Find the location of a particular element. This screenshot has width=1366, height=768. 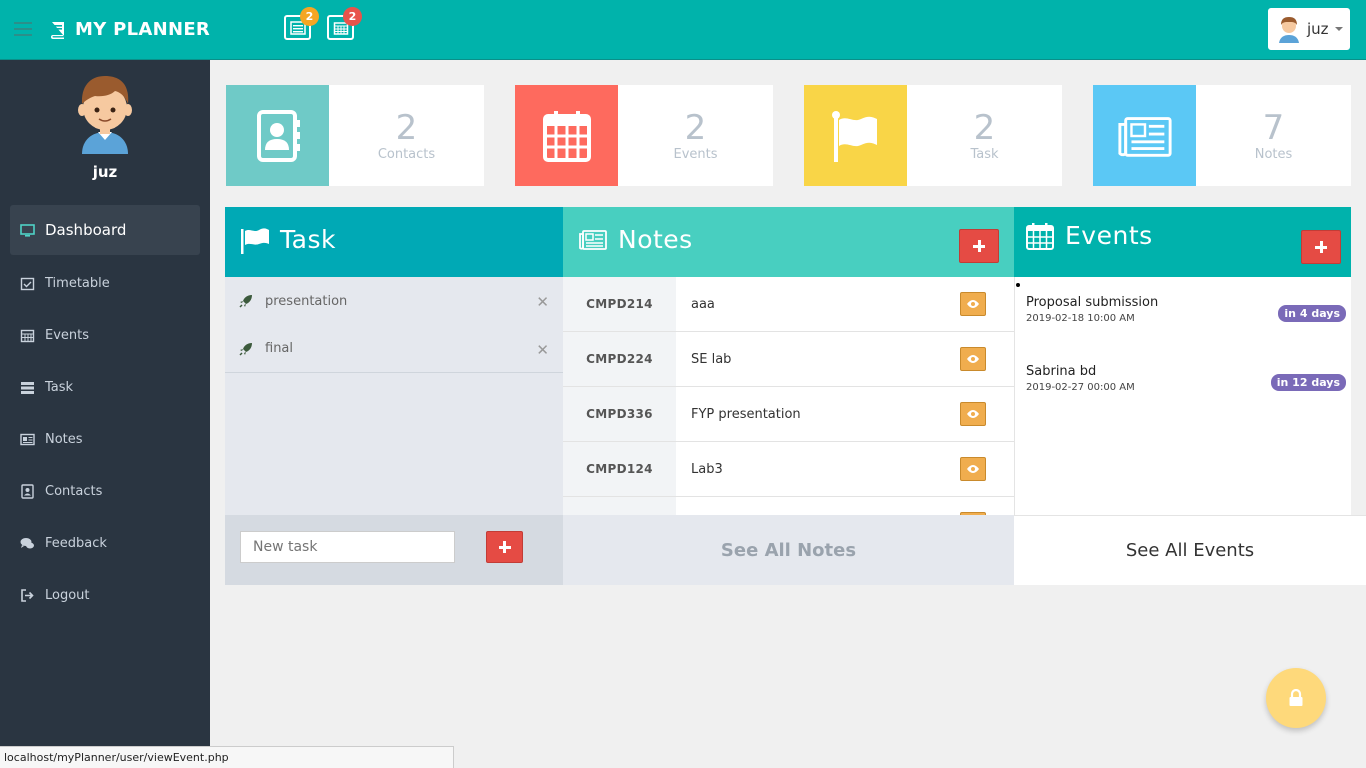

task-footer is located at coordinates (394, 550).